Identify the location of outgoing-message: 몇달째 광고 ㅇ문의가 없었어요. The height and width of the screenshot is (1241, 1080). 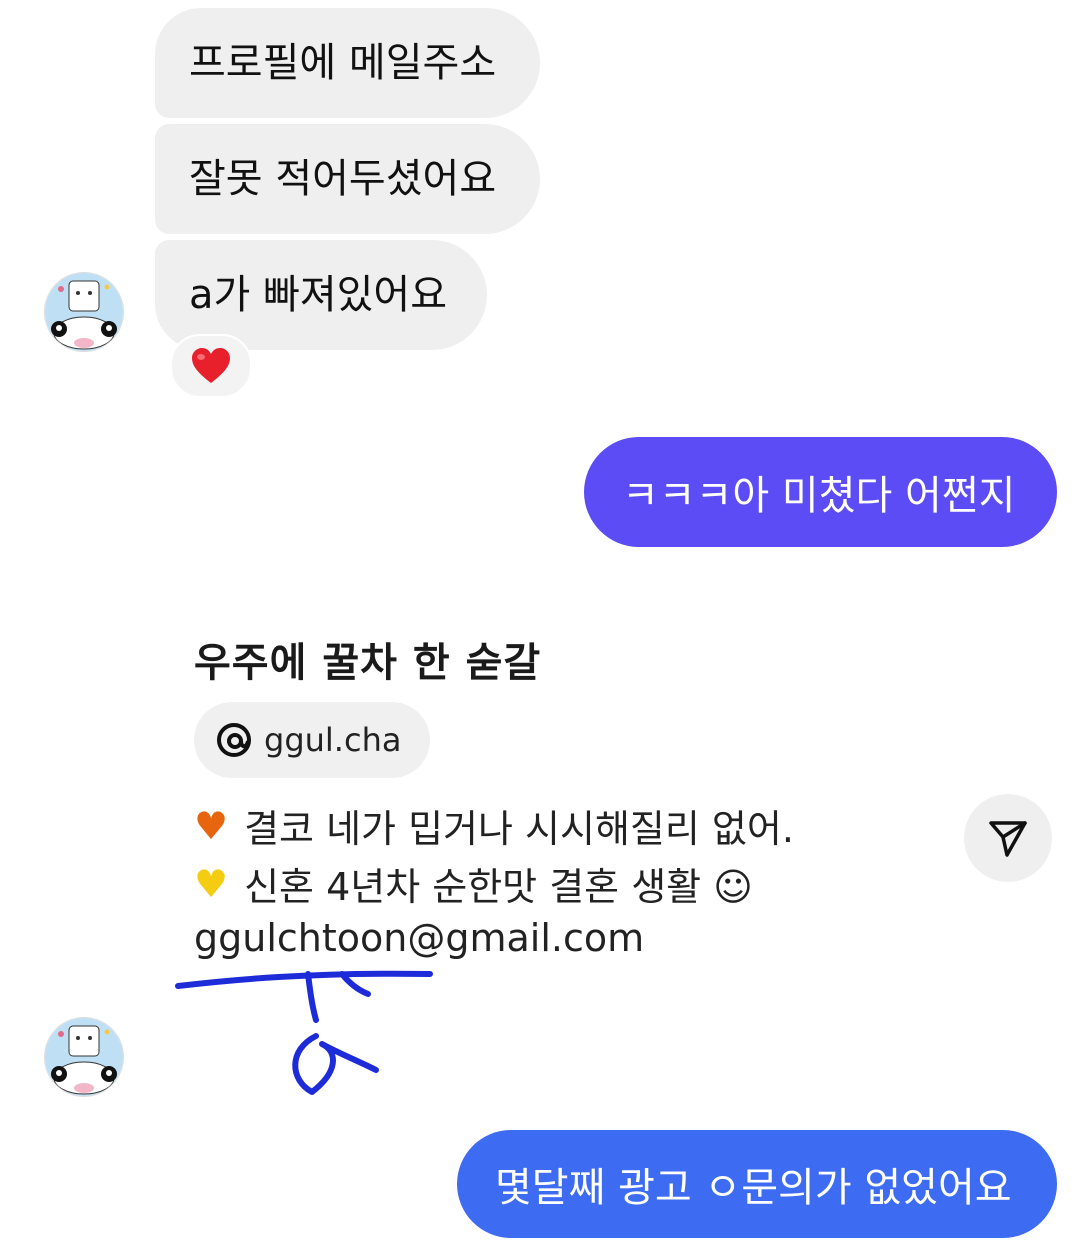
(757, 1184).